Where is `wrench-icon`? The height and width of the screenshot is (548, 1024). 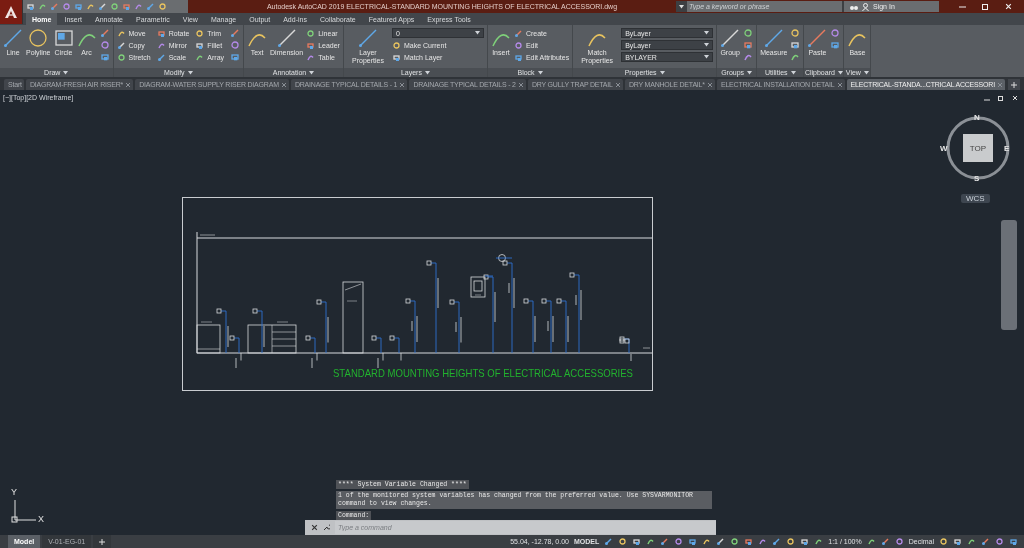
wrench-icon is located at coordinates (326, 527).